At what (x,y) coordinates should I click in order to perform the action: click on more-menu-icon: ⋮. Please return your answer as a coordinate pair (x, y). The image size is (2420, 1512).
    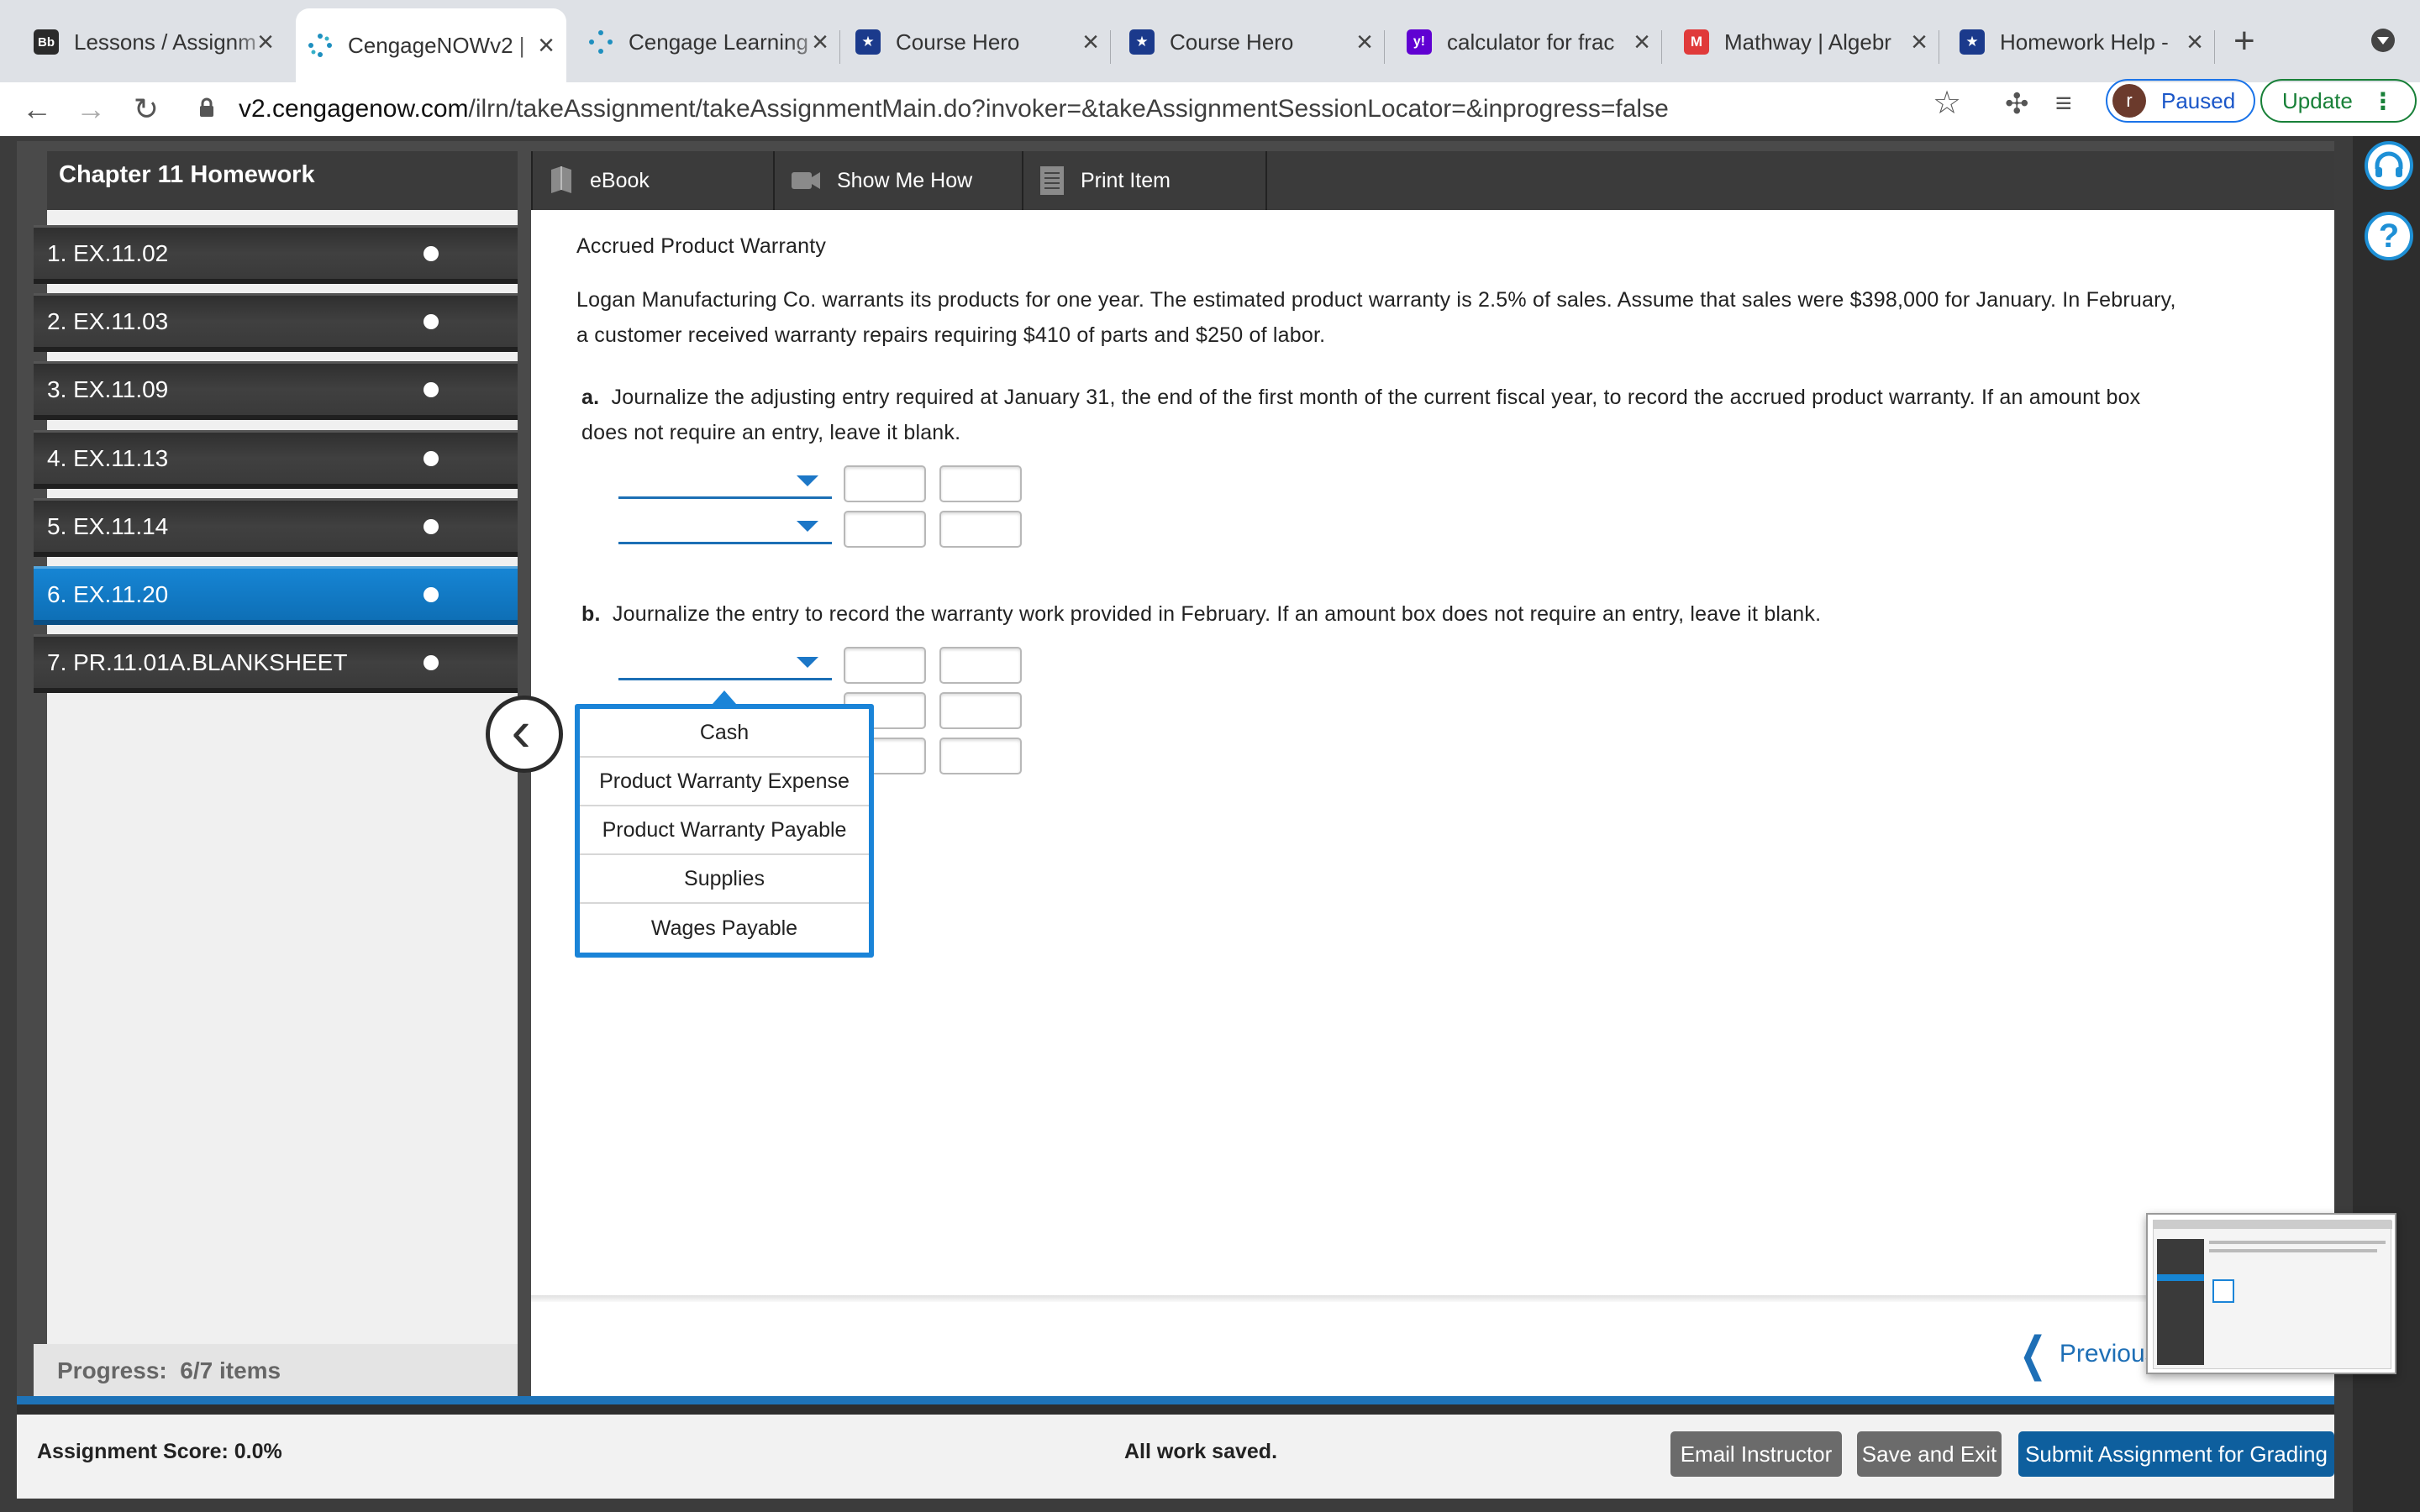
    Looking at the image, I should click on (2383, 101).